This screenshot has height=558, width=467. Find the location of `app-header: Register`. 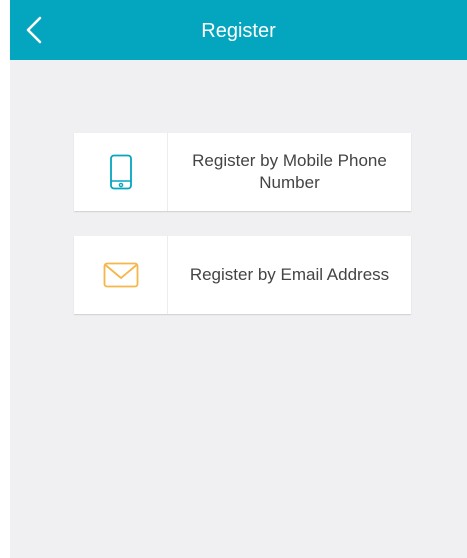

app-header: Register is located at coordinates (238, 30).